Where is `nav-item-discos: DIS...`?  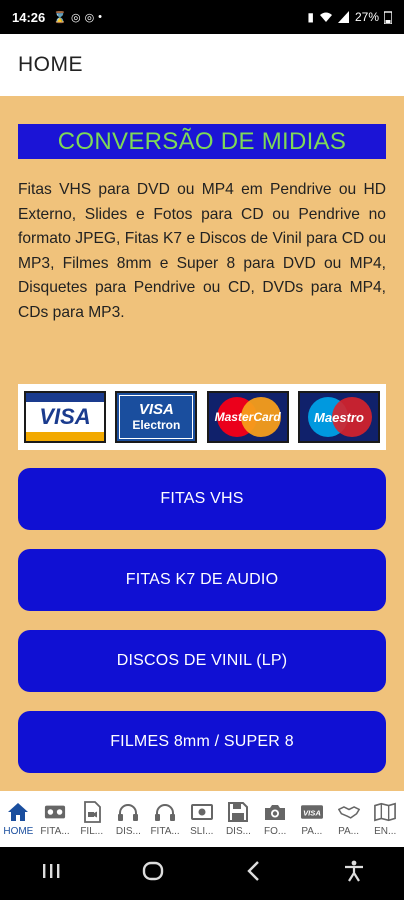
nav-item-discos: DIS... is located at coordinates (128, 819).